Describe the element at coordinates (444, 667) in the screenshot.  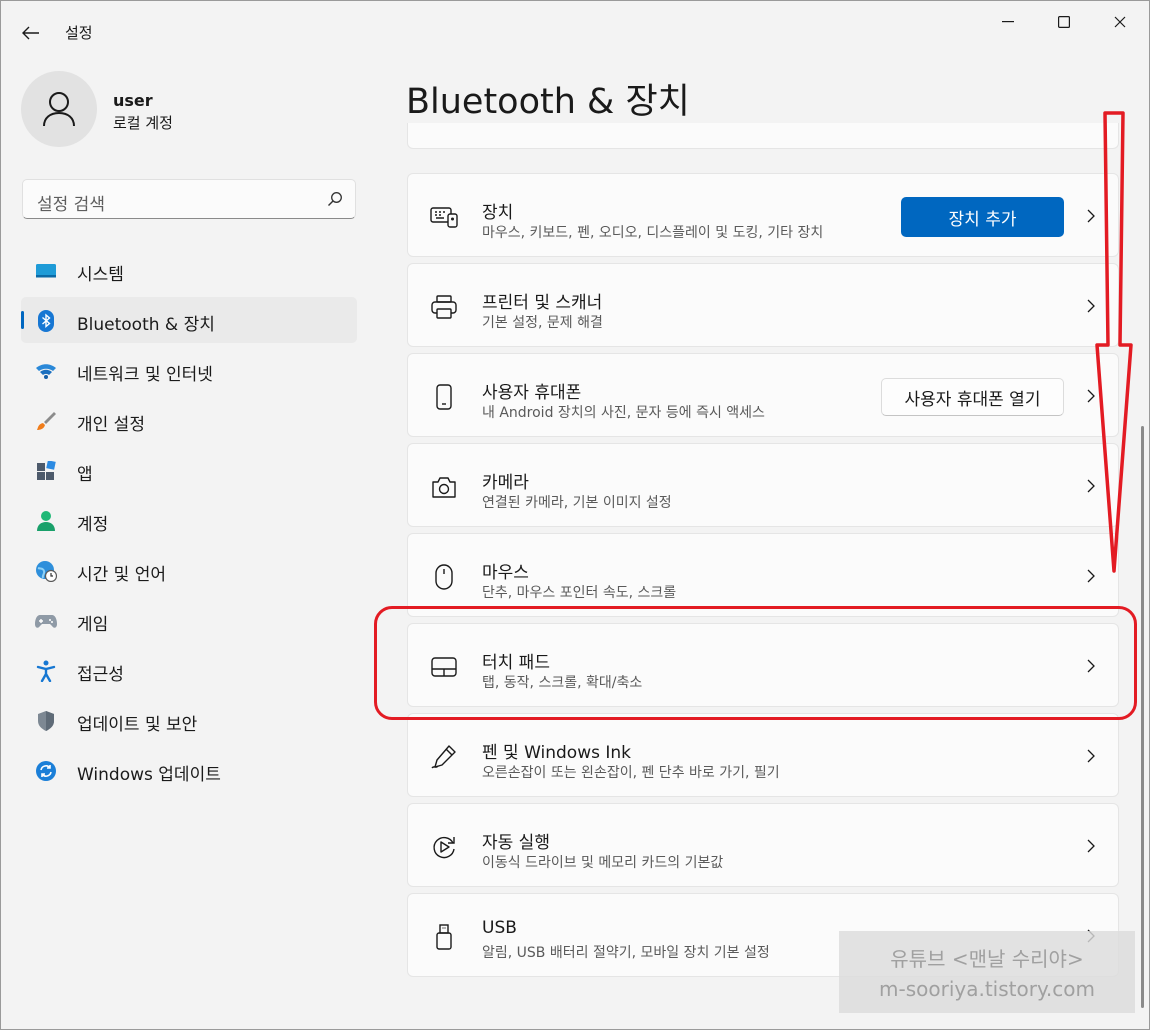
I see `touchpad-icon` at that location.